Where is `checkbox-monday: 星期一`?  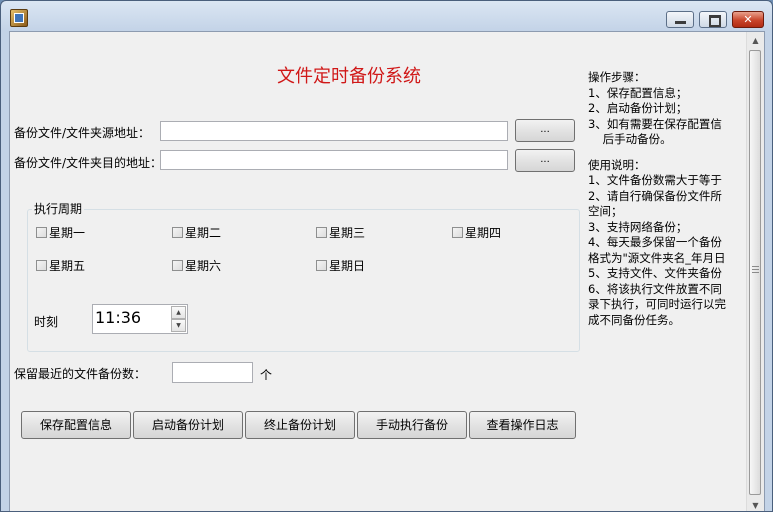
checkbox-monday: 星期一 is located at coordinates (60, 233).